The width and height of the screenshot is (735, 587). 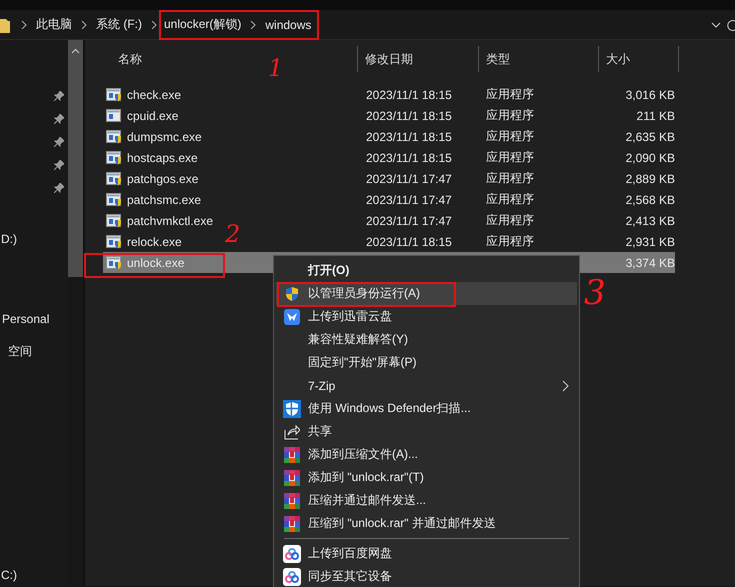 I want to click on file-size: 2,889 KB, so click(x=650, y=179).